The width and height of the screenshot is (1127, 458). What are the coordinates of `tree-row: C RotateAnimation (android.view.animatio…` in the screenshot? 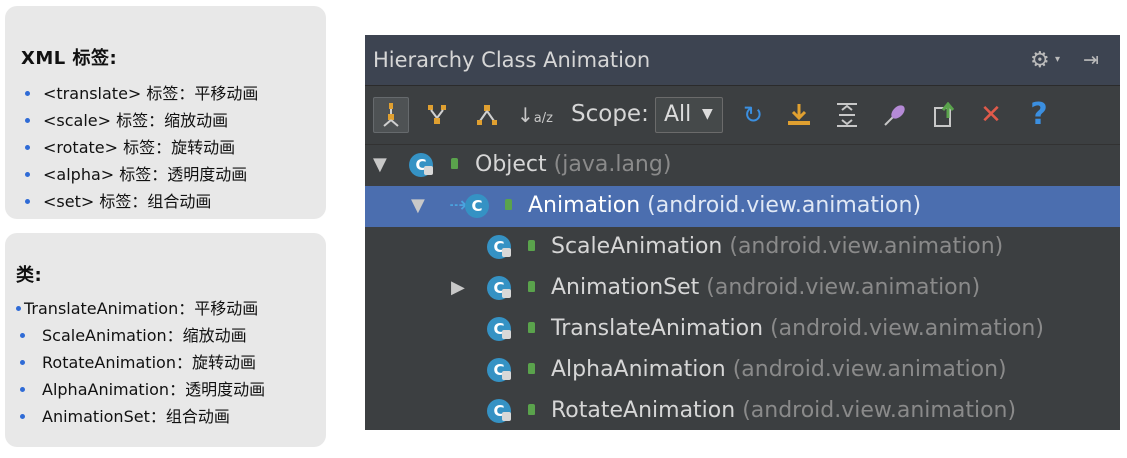 It's located at (742, 410).